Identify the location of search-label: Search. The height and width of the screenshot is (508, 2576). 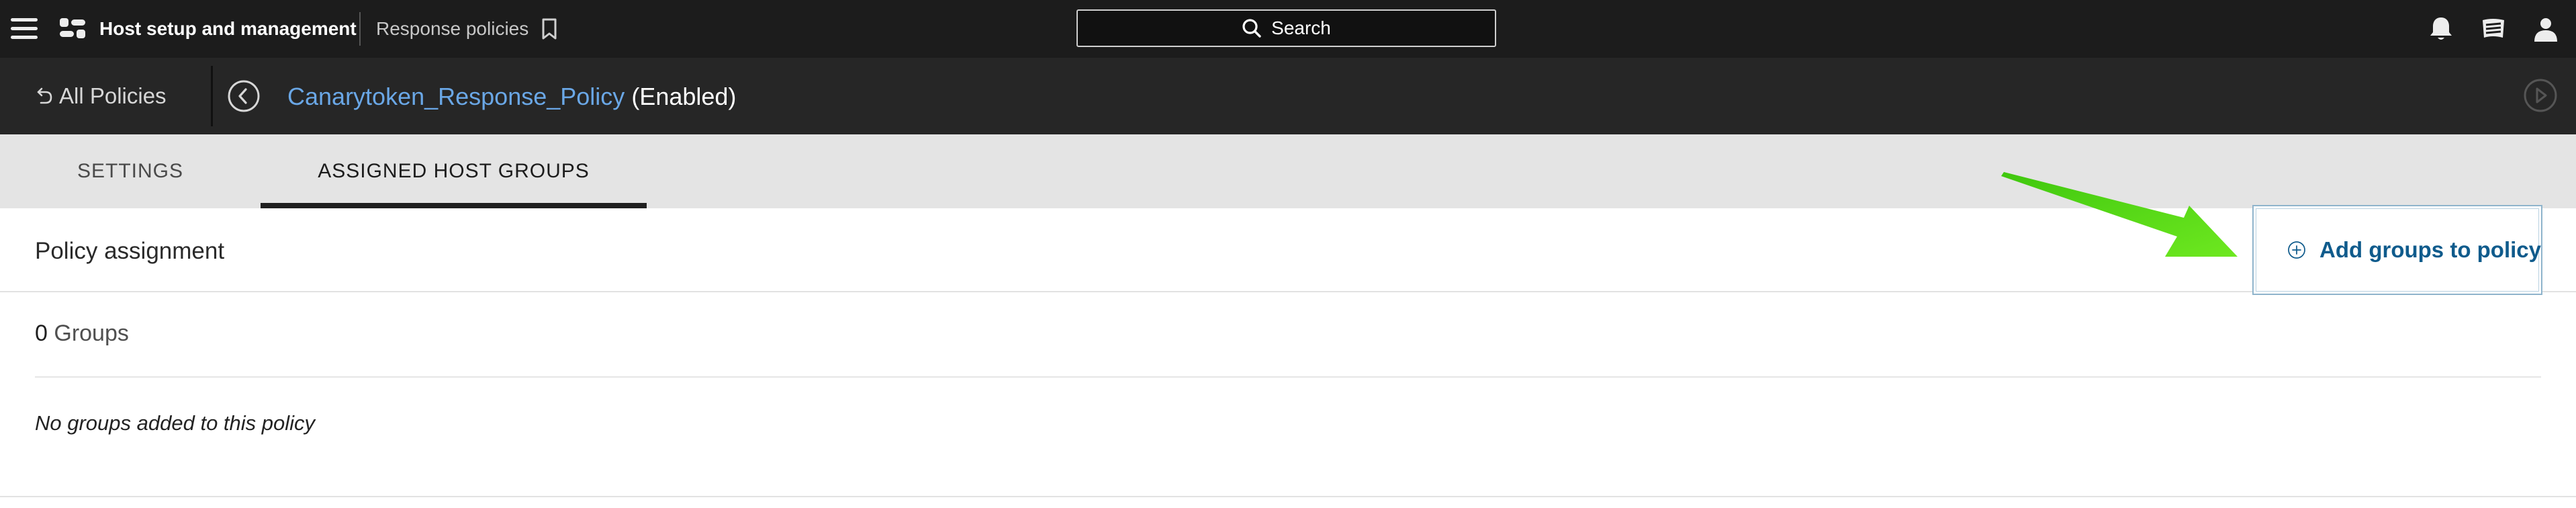
(1301, 28).